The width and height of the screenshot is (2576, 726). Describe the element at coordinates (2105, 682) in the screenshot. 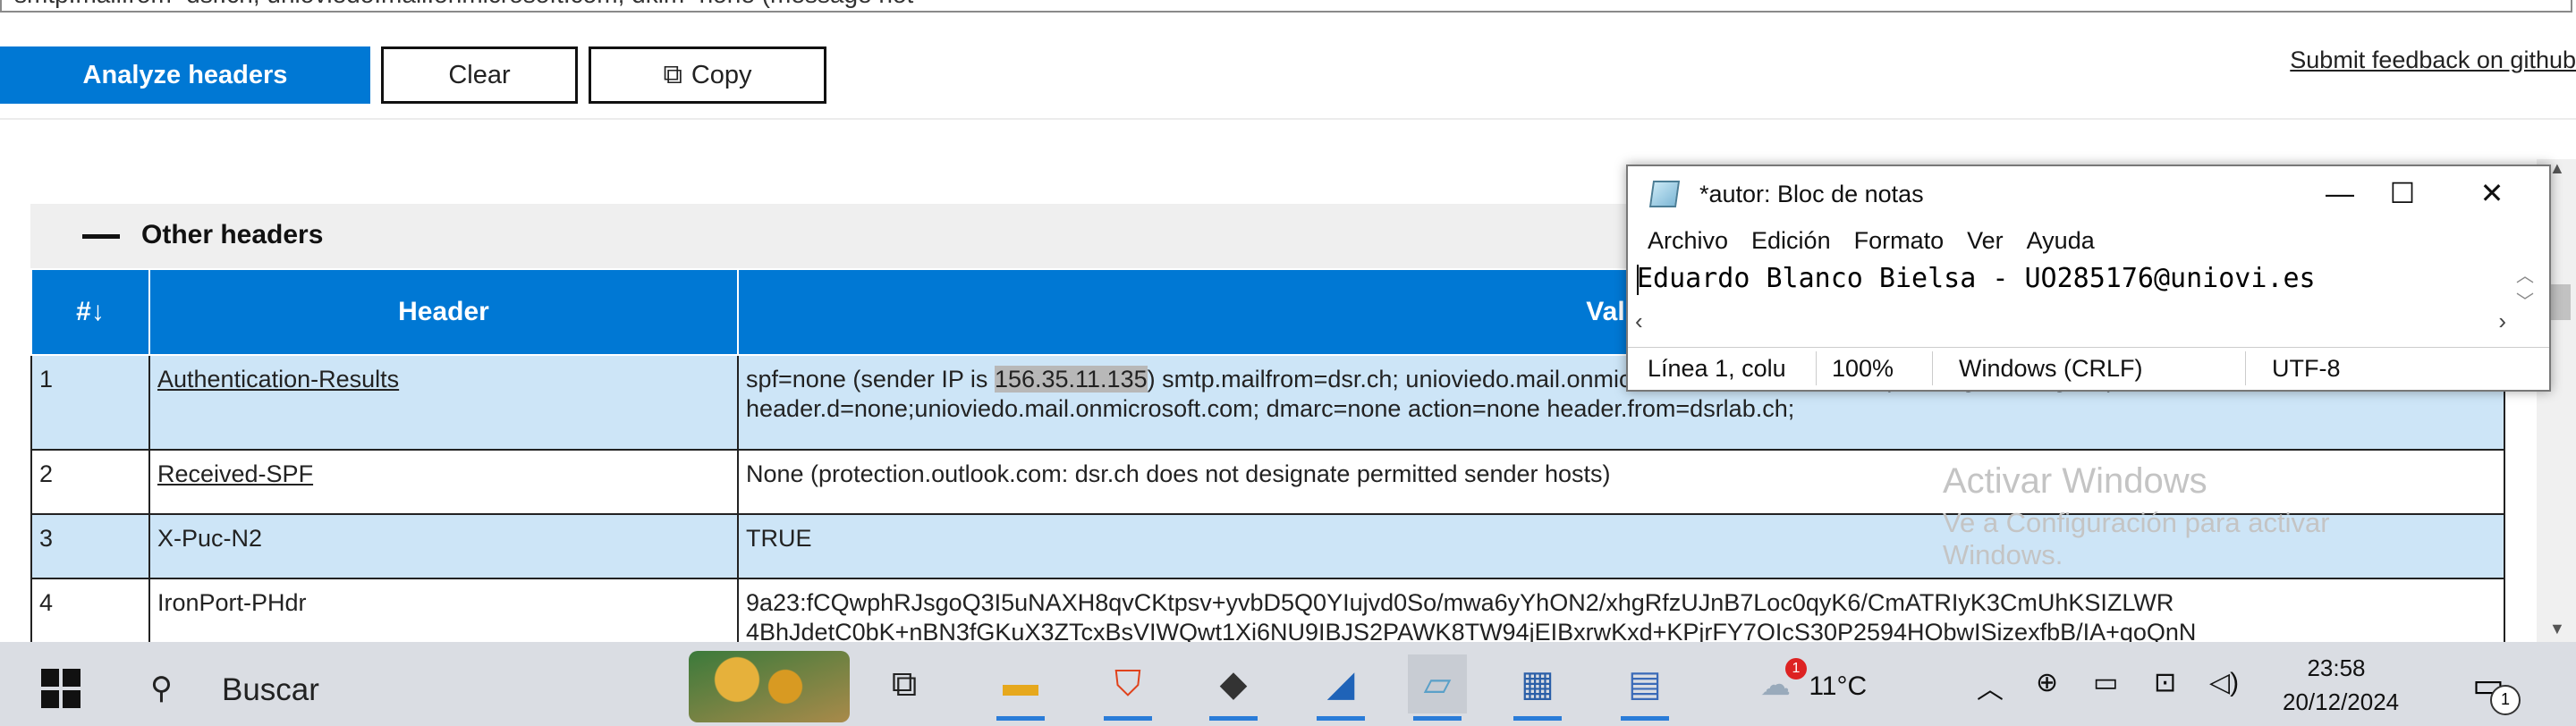

I see `battery-icon: ▭` at that location.